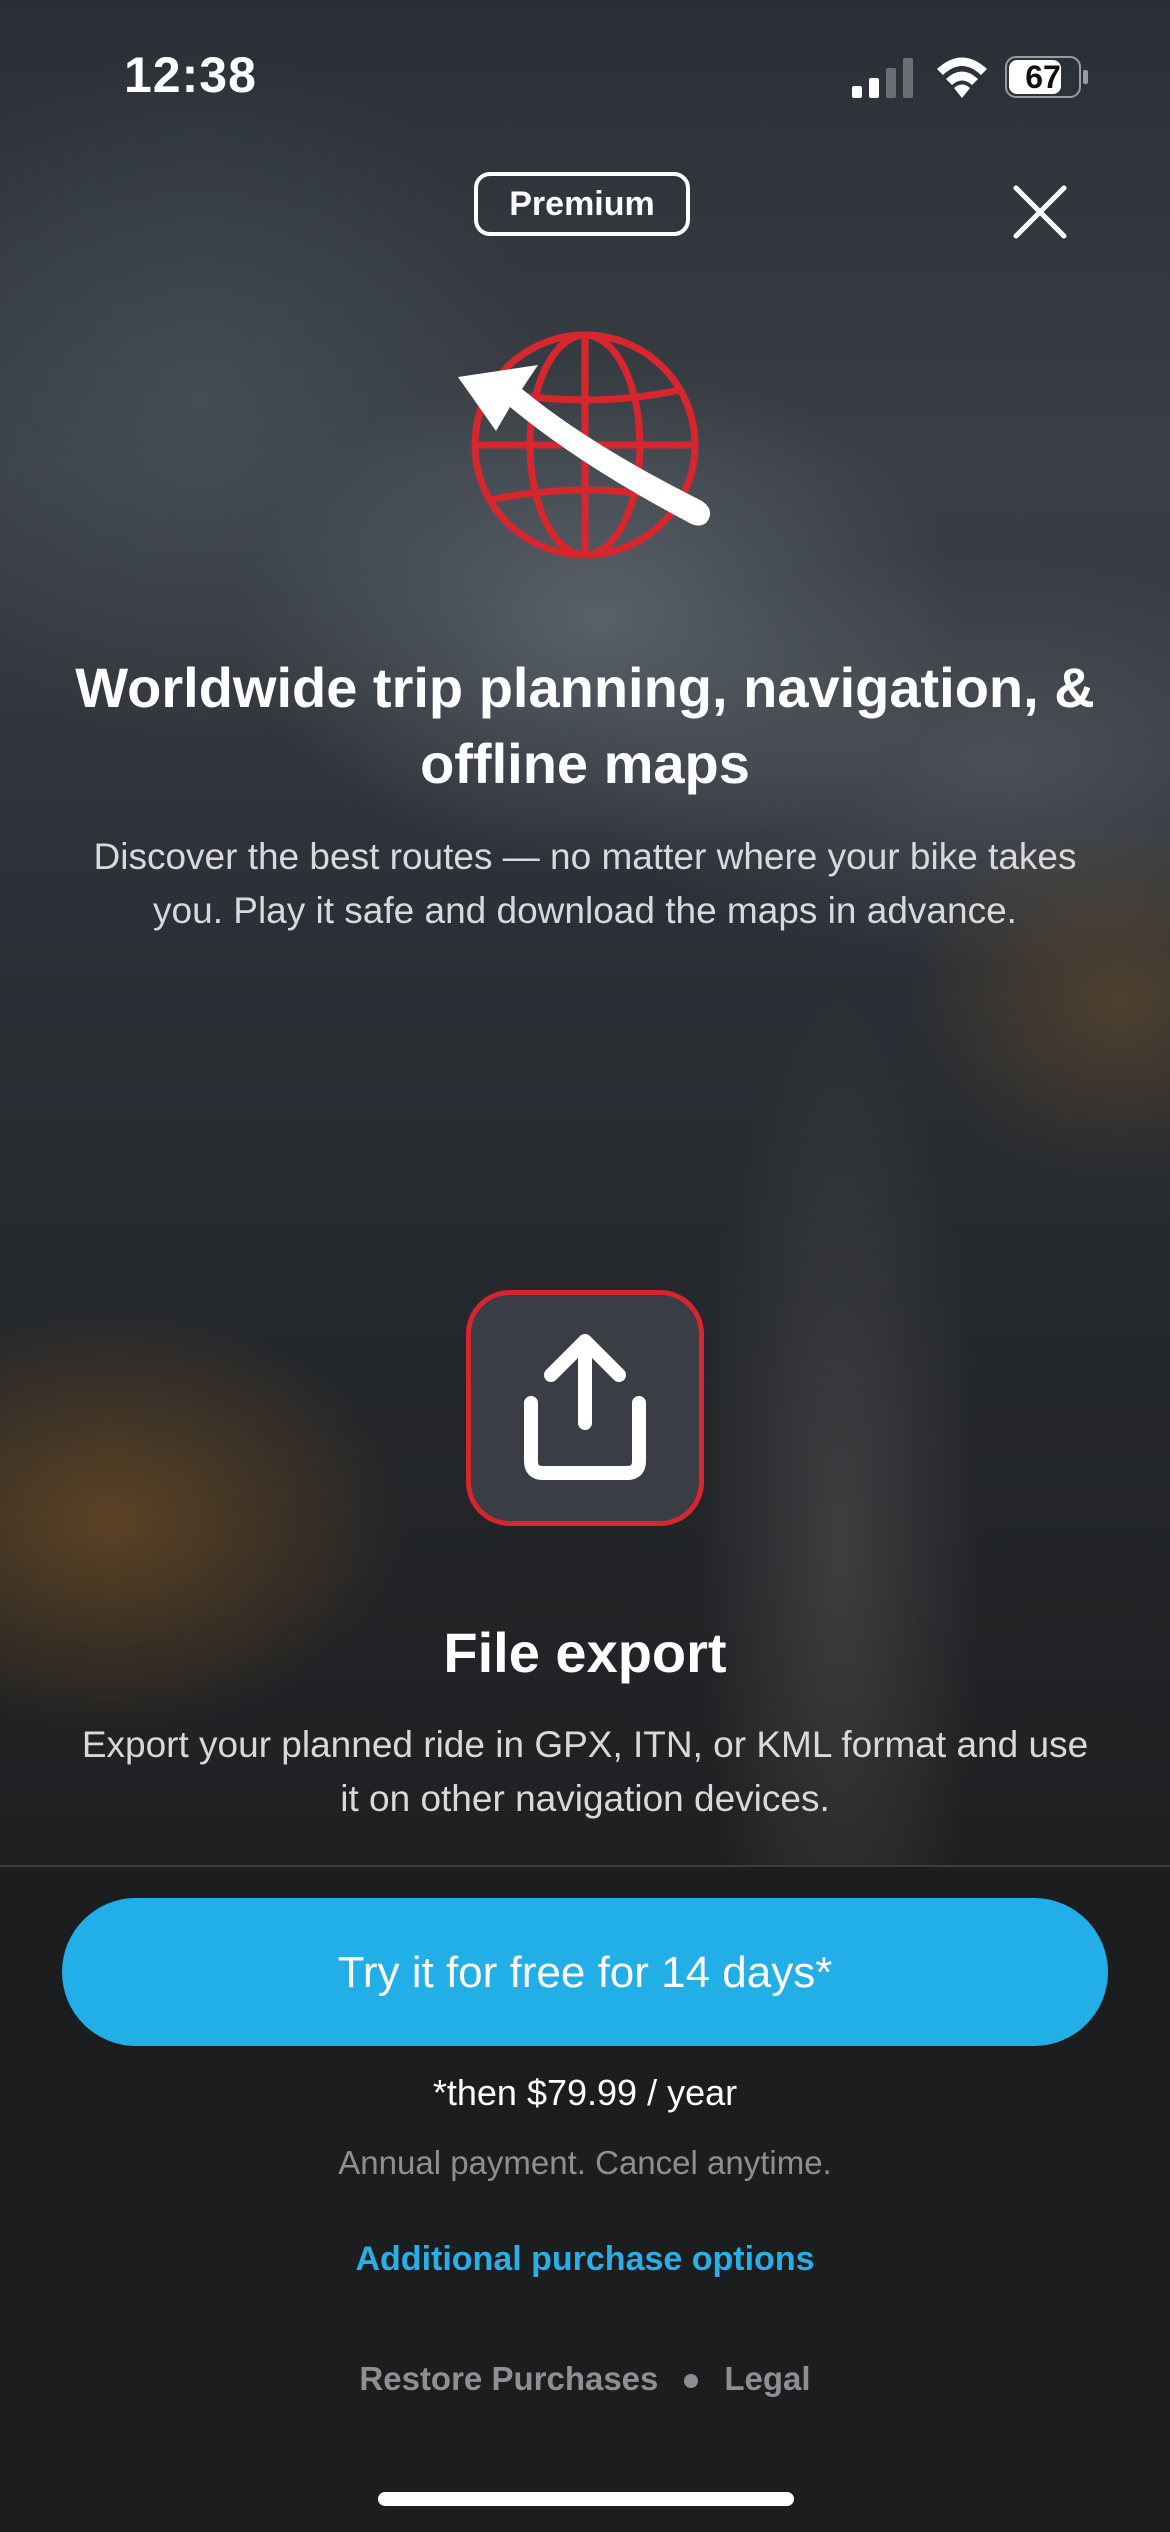 This screenshot has height=2532, width=1170. What do you see at coordinates (1040, 212) in the screenshot?
I see `close-icon` at bounding box center [1040, 212].